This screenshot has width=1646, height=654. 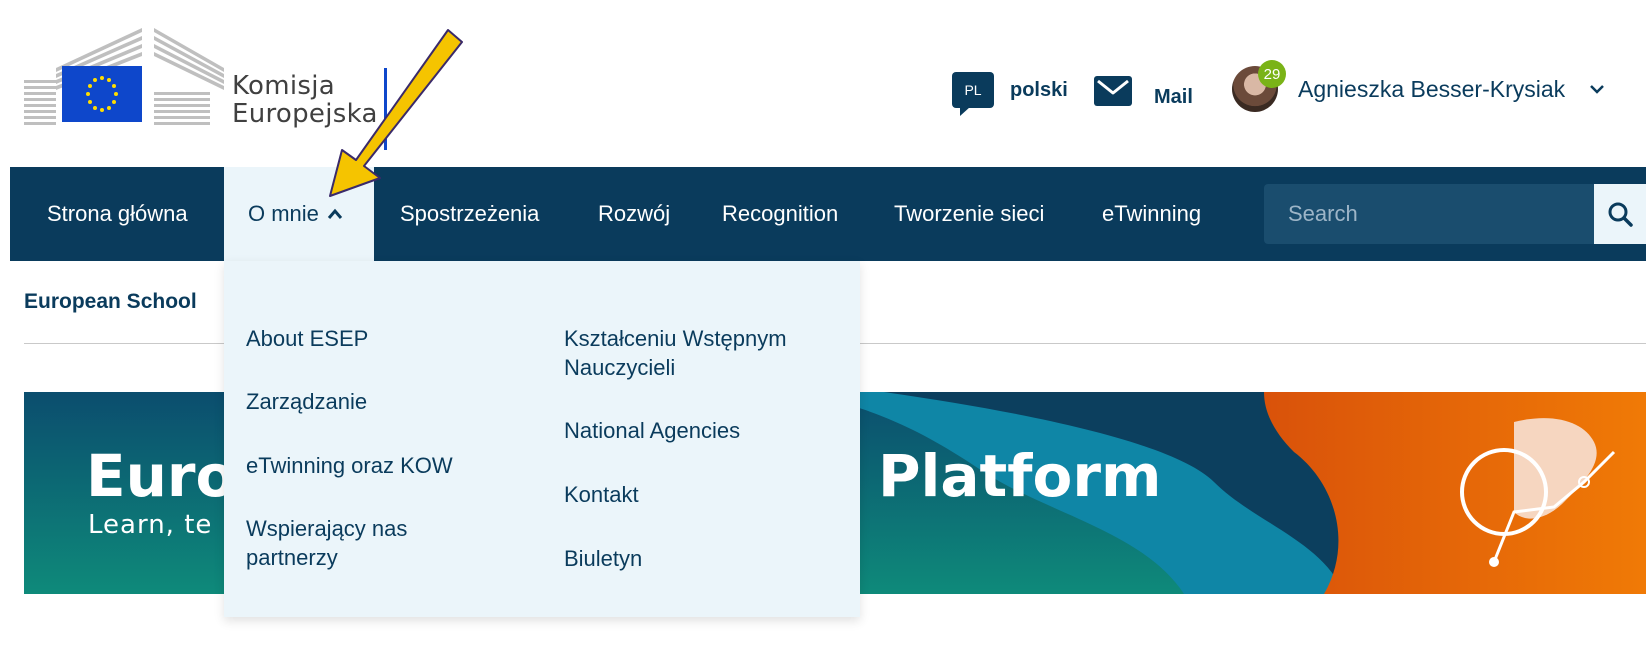 I want to click on nav-item-label: eTwinning, so click(x=1152, y=213).